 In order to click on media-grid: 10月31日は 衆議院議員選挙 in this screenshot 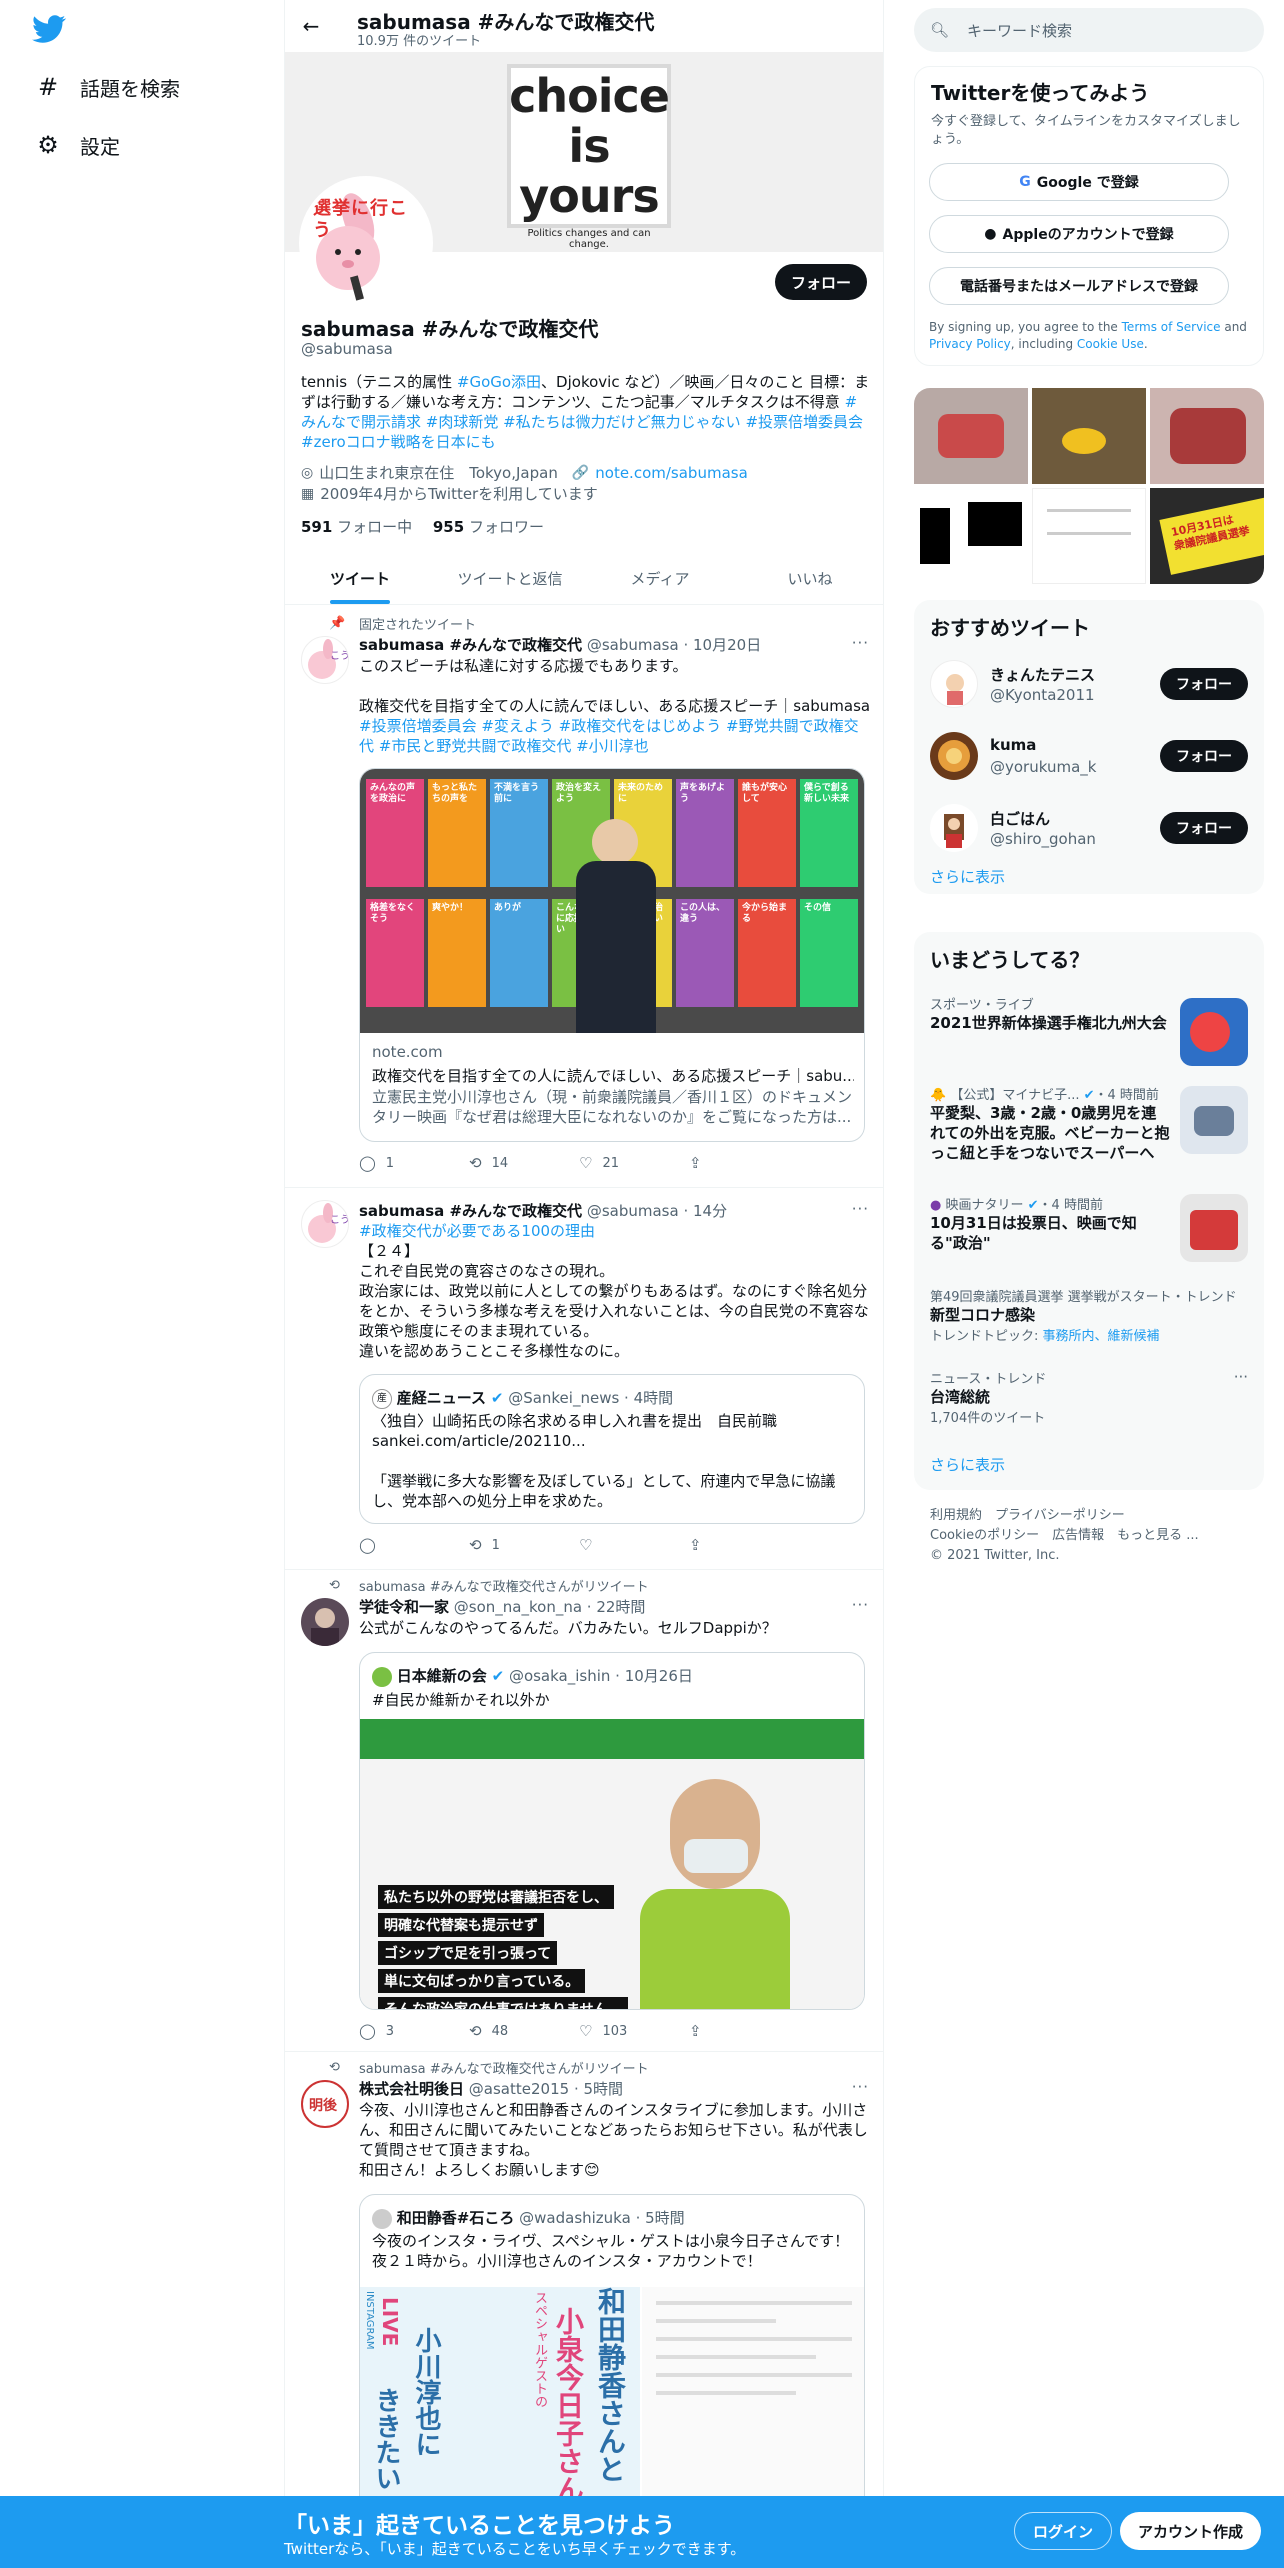, I will do `click(1089, 486)`.